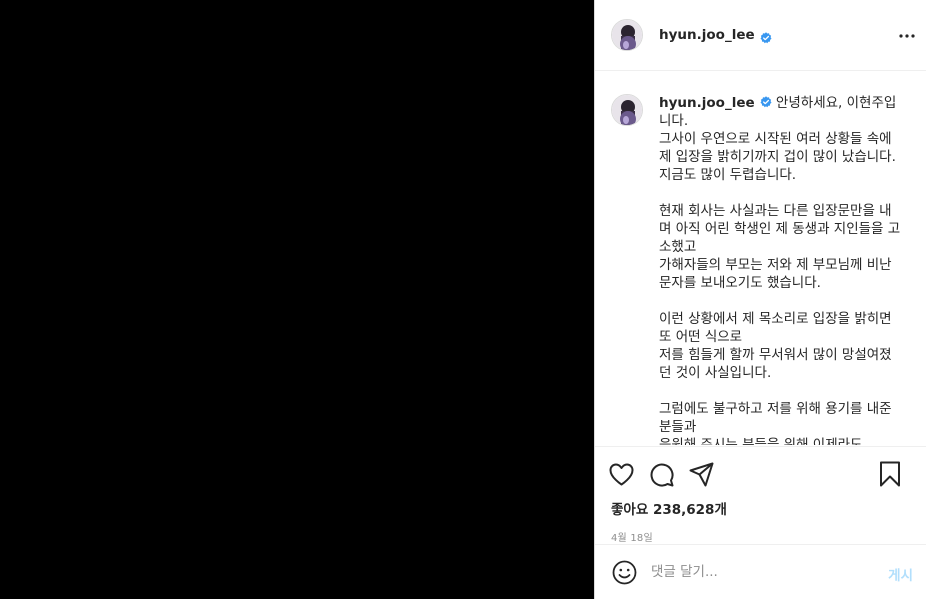  Describe the element at coordinates (760, 536) in the screenshot. I see `post-date: 4월 18일` at that location.